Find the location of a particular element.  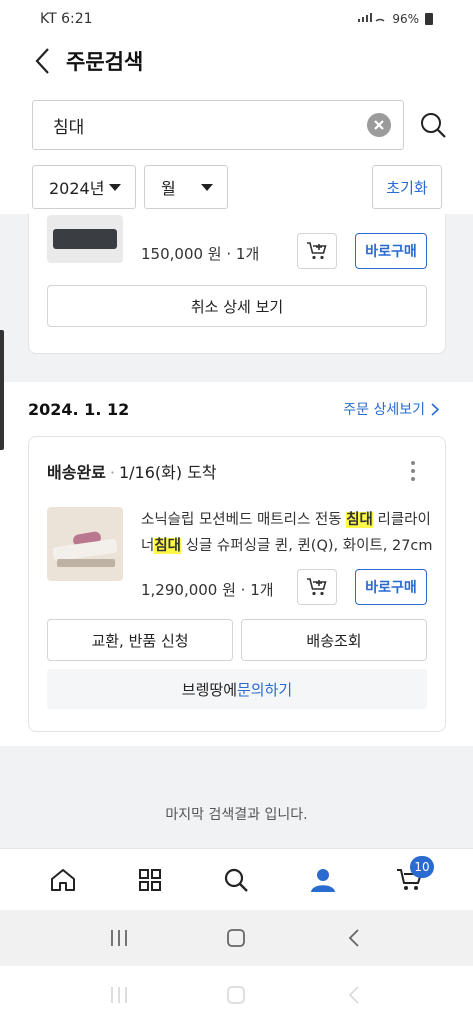

seller-inquiry: 브렝땅에 문의하기 is located at coordinates (237, 689).